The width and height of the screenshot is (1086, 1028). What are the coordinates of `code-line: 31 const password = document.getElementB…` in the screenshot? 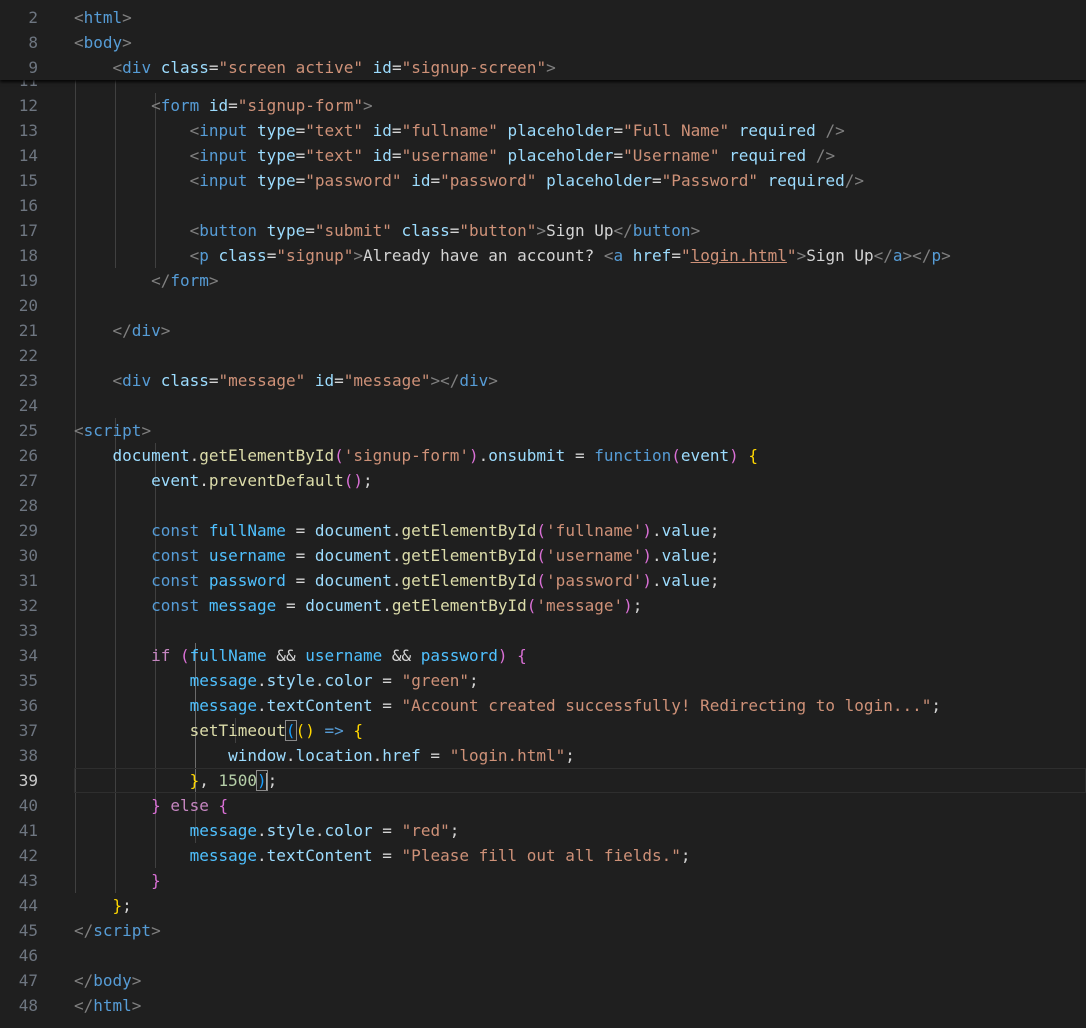 It's located at (543, 580).